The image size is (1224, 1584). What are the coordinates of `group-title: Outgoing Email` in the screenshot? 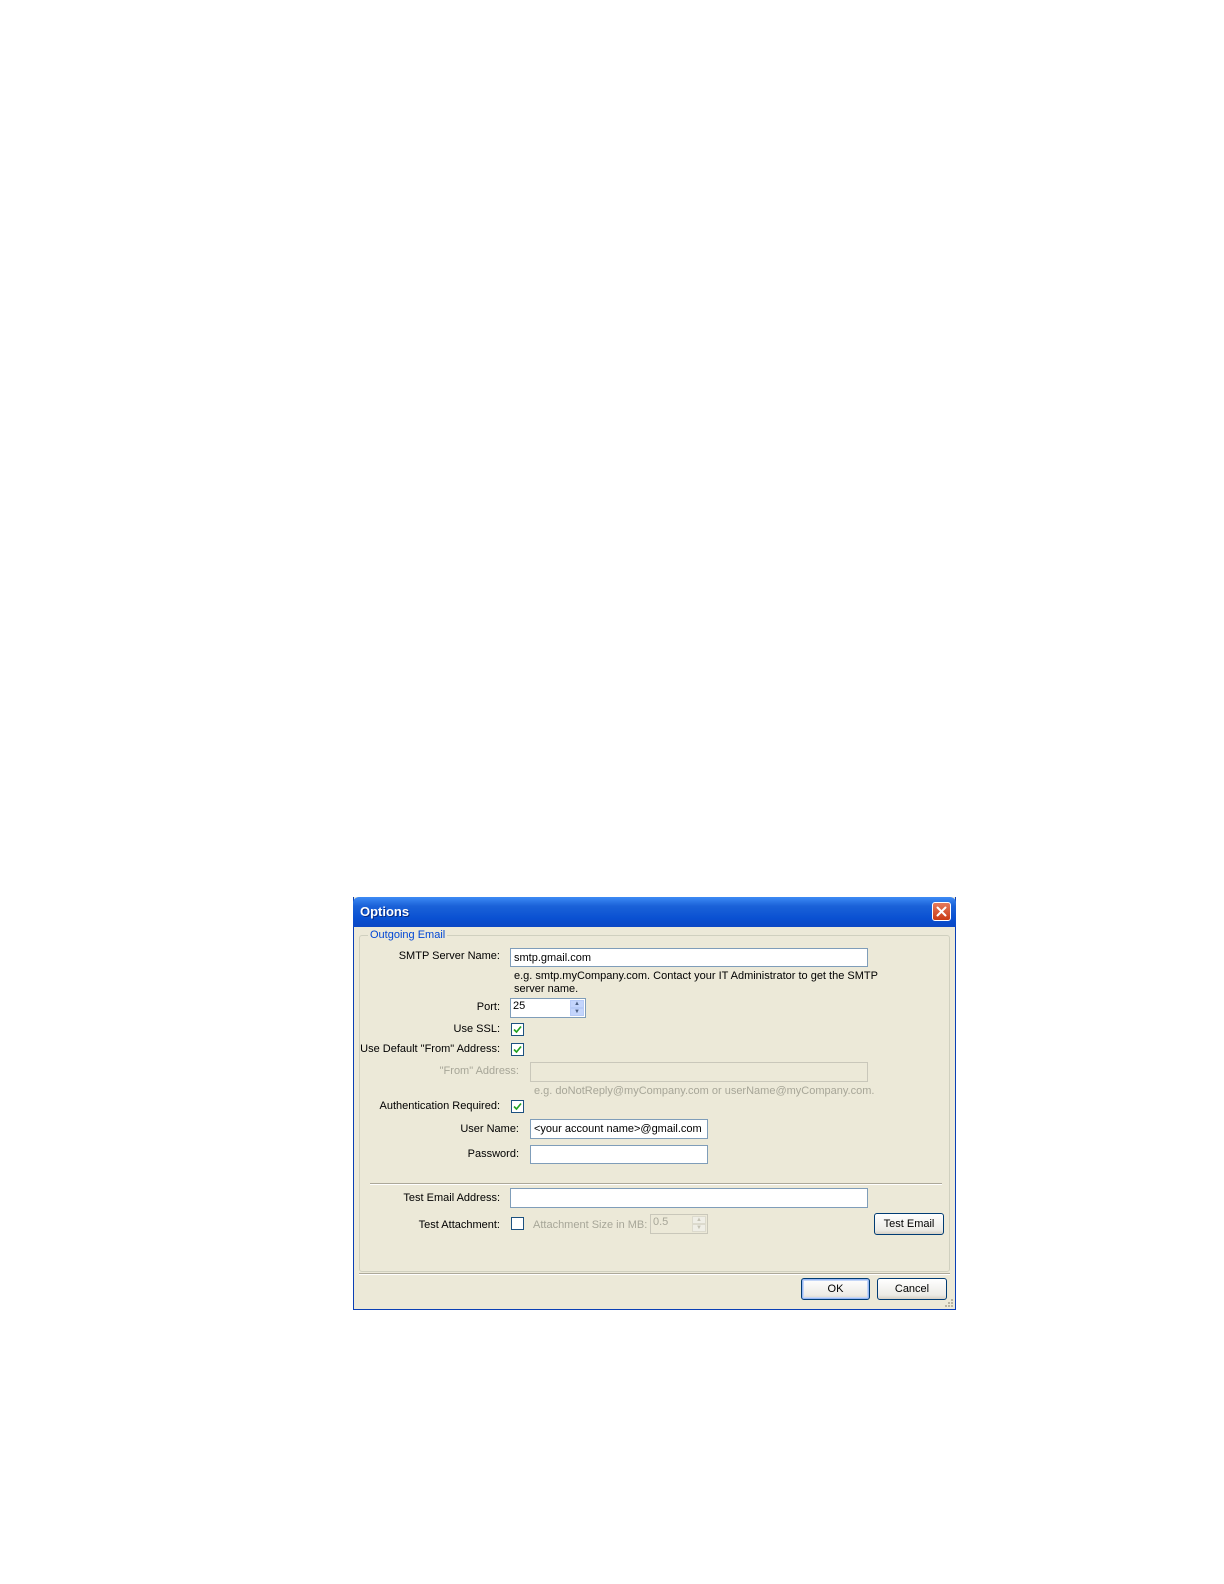 It's located at (408, 935).